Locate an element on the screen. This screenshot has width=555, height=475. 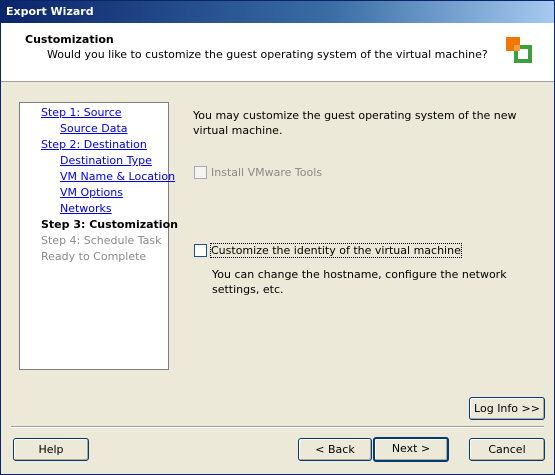
back-label: < Back is located at coordinates (335, 449).